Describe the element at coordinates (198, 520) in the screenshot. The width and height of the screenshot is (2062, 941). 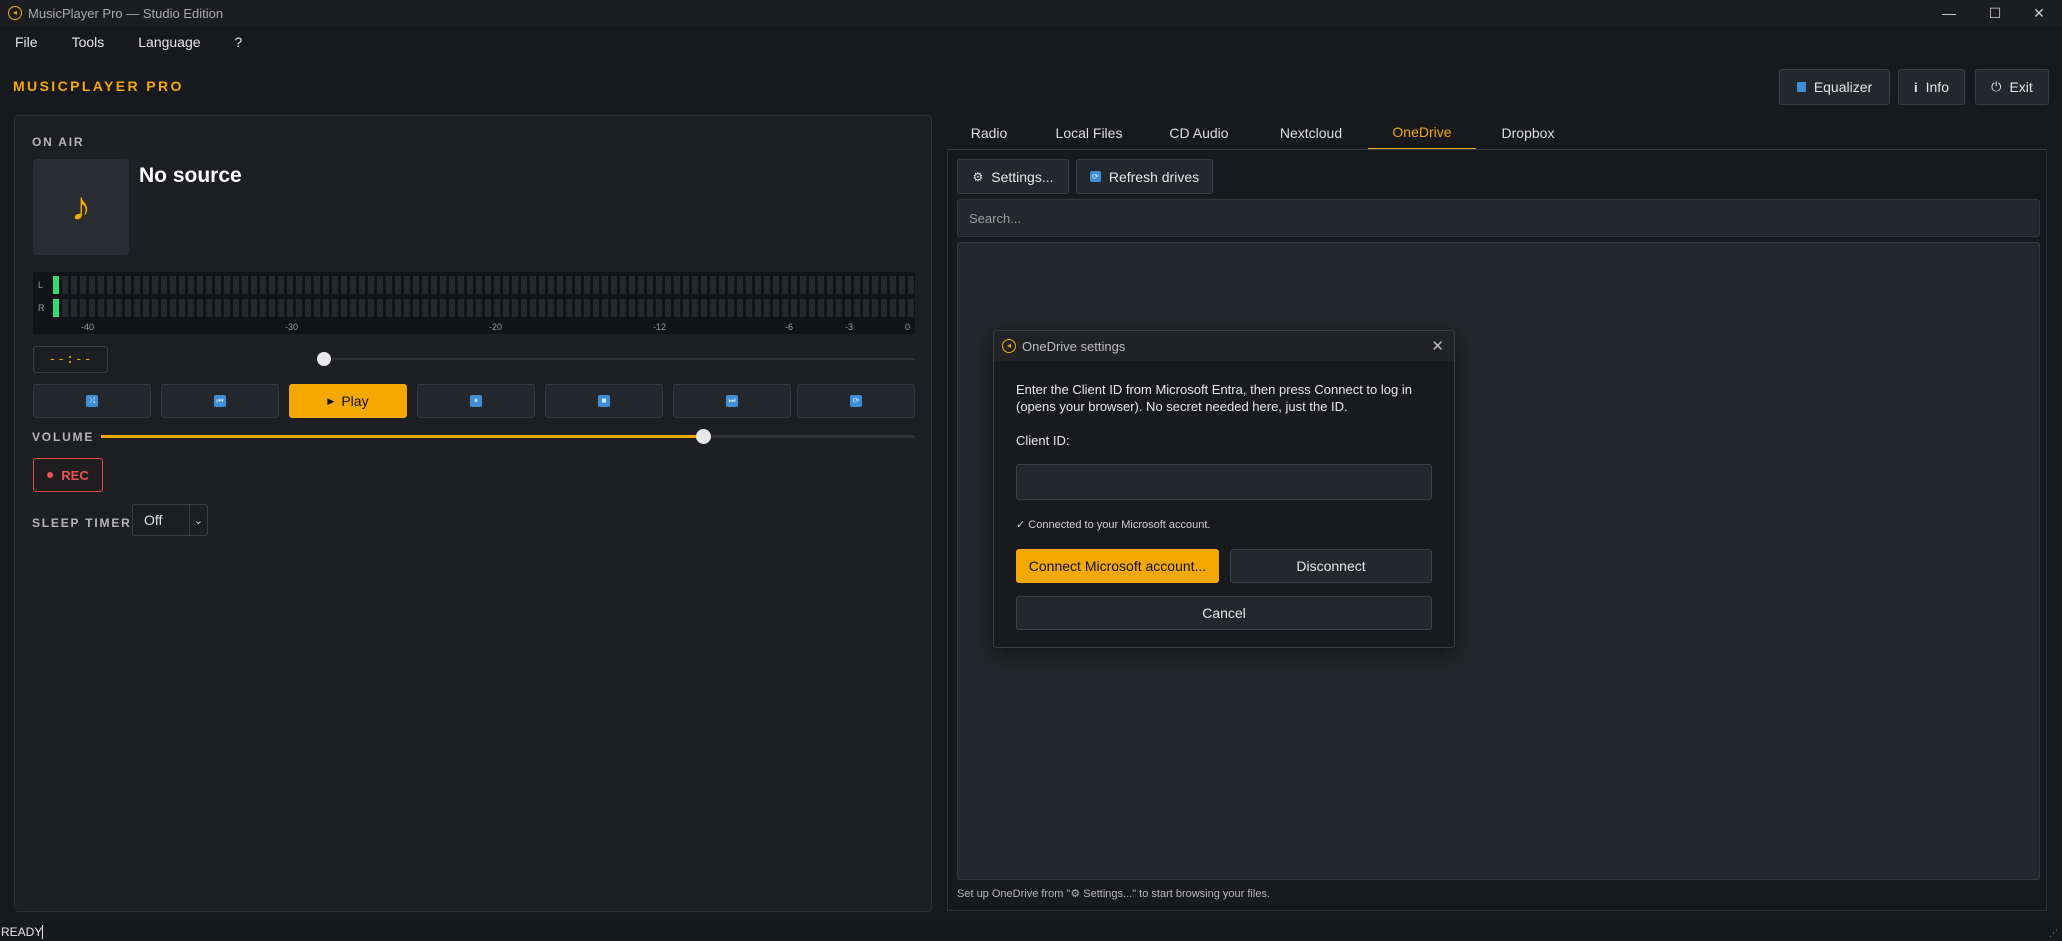
I see `chevron-down-icon: ⌄` at that location.